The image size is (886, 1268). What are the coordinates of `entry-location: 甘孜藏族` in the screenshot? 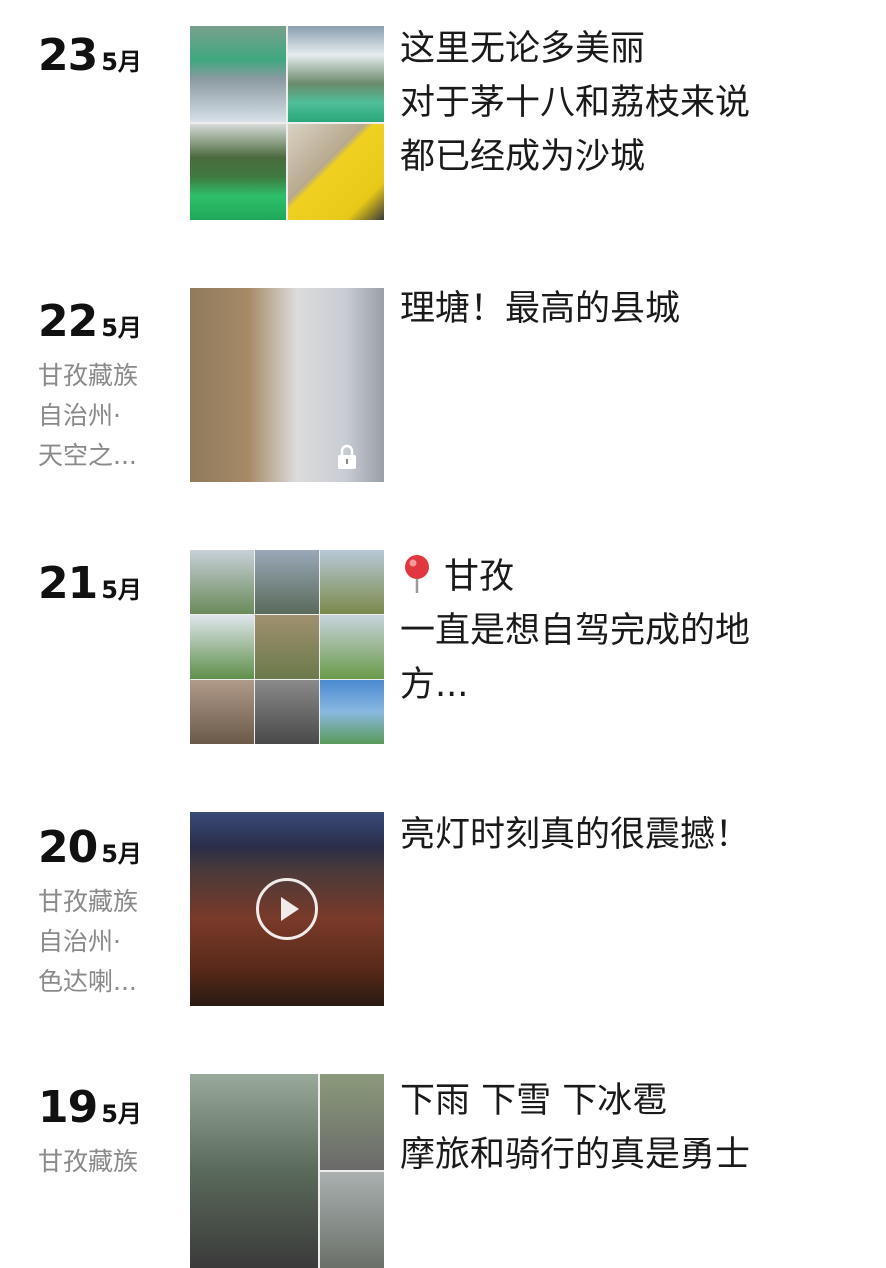 It's located at (88, 1162).